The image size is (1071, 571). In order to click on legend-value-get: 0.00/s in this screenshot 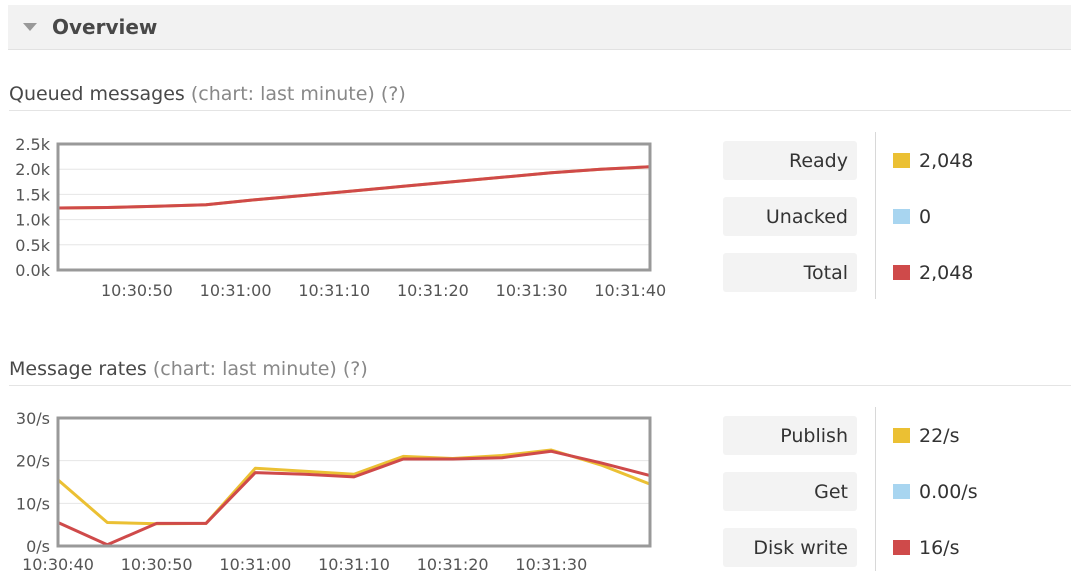, I will do `click(935, 491)`.